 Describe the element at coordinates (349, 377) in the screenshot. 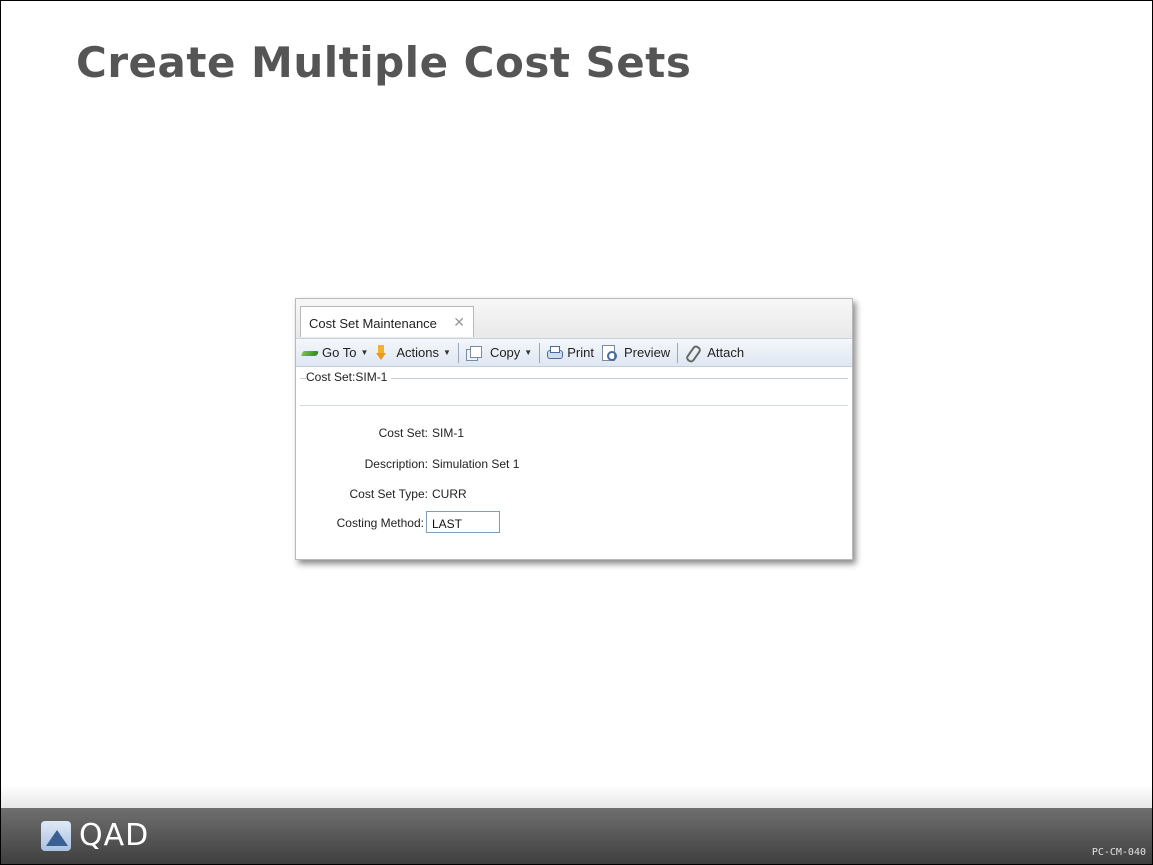

I see `breadcrumb: Cost Set:SIM-1` at that location.